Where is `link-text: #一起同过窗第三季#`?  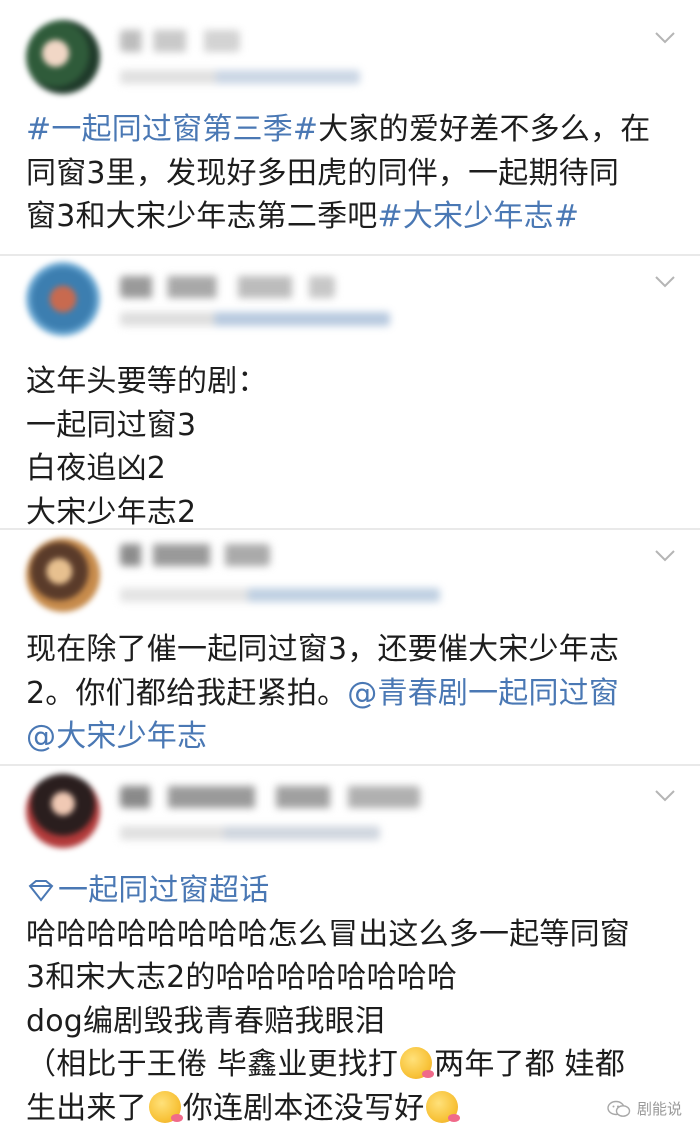 link-text: #一起同过窗第三季# is located at coordinates (172, 129).